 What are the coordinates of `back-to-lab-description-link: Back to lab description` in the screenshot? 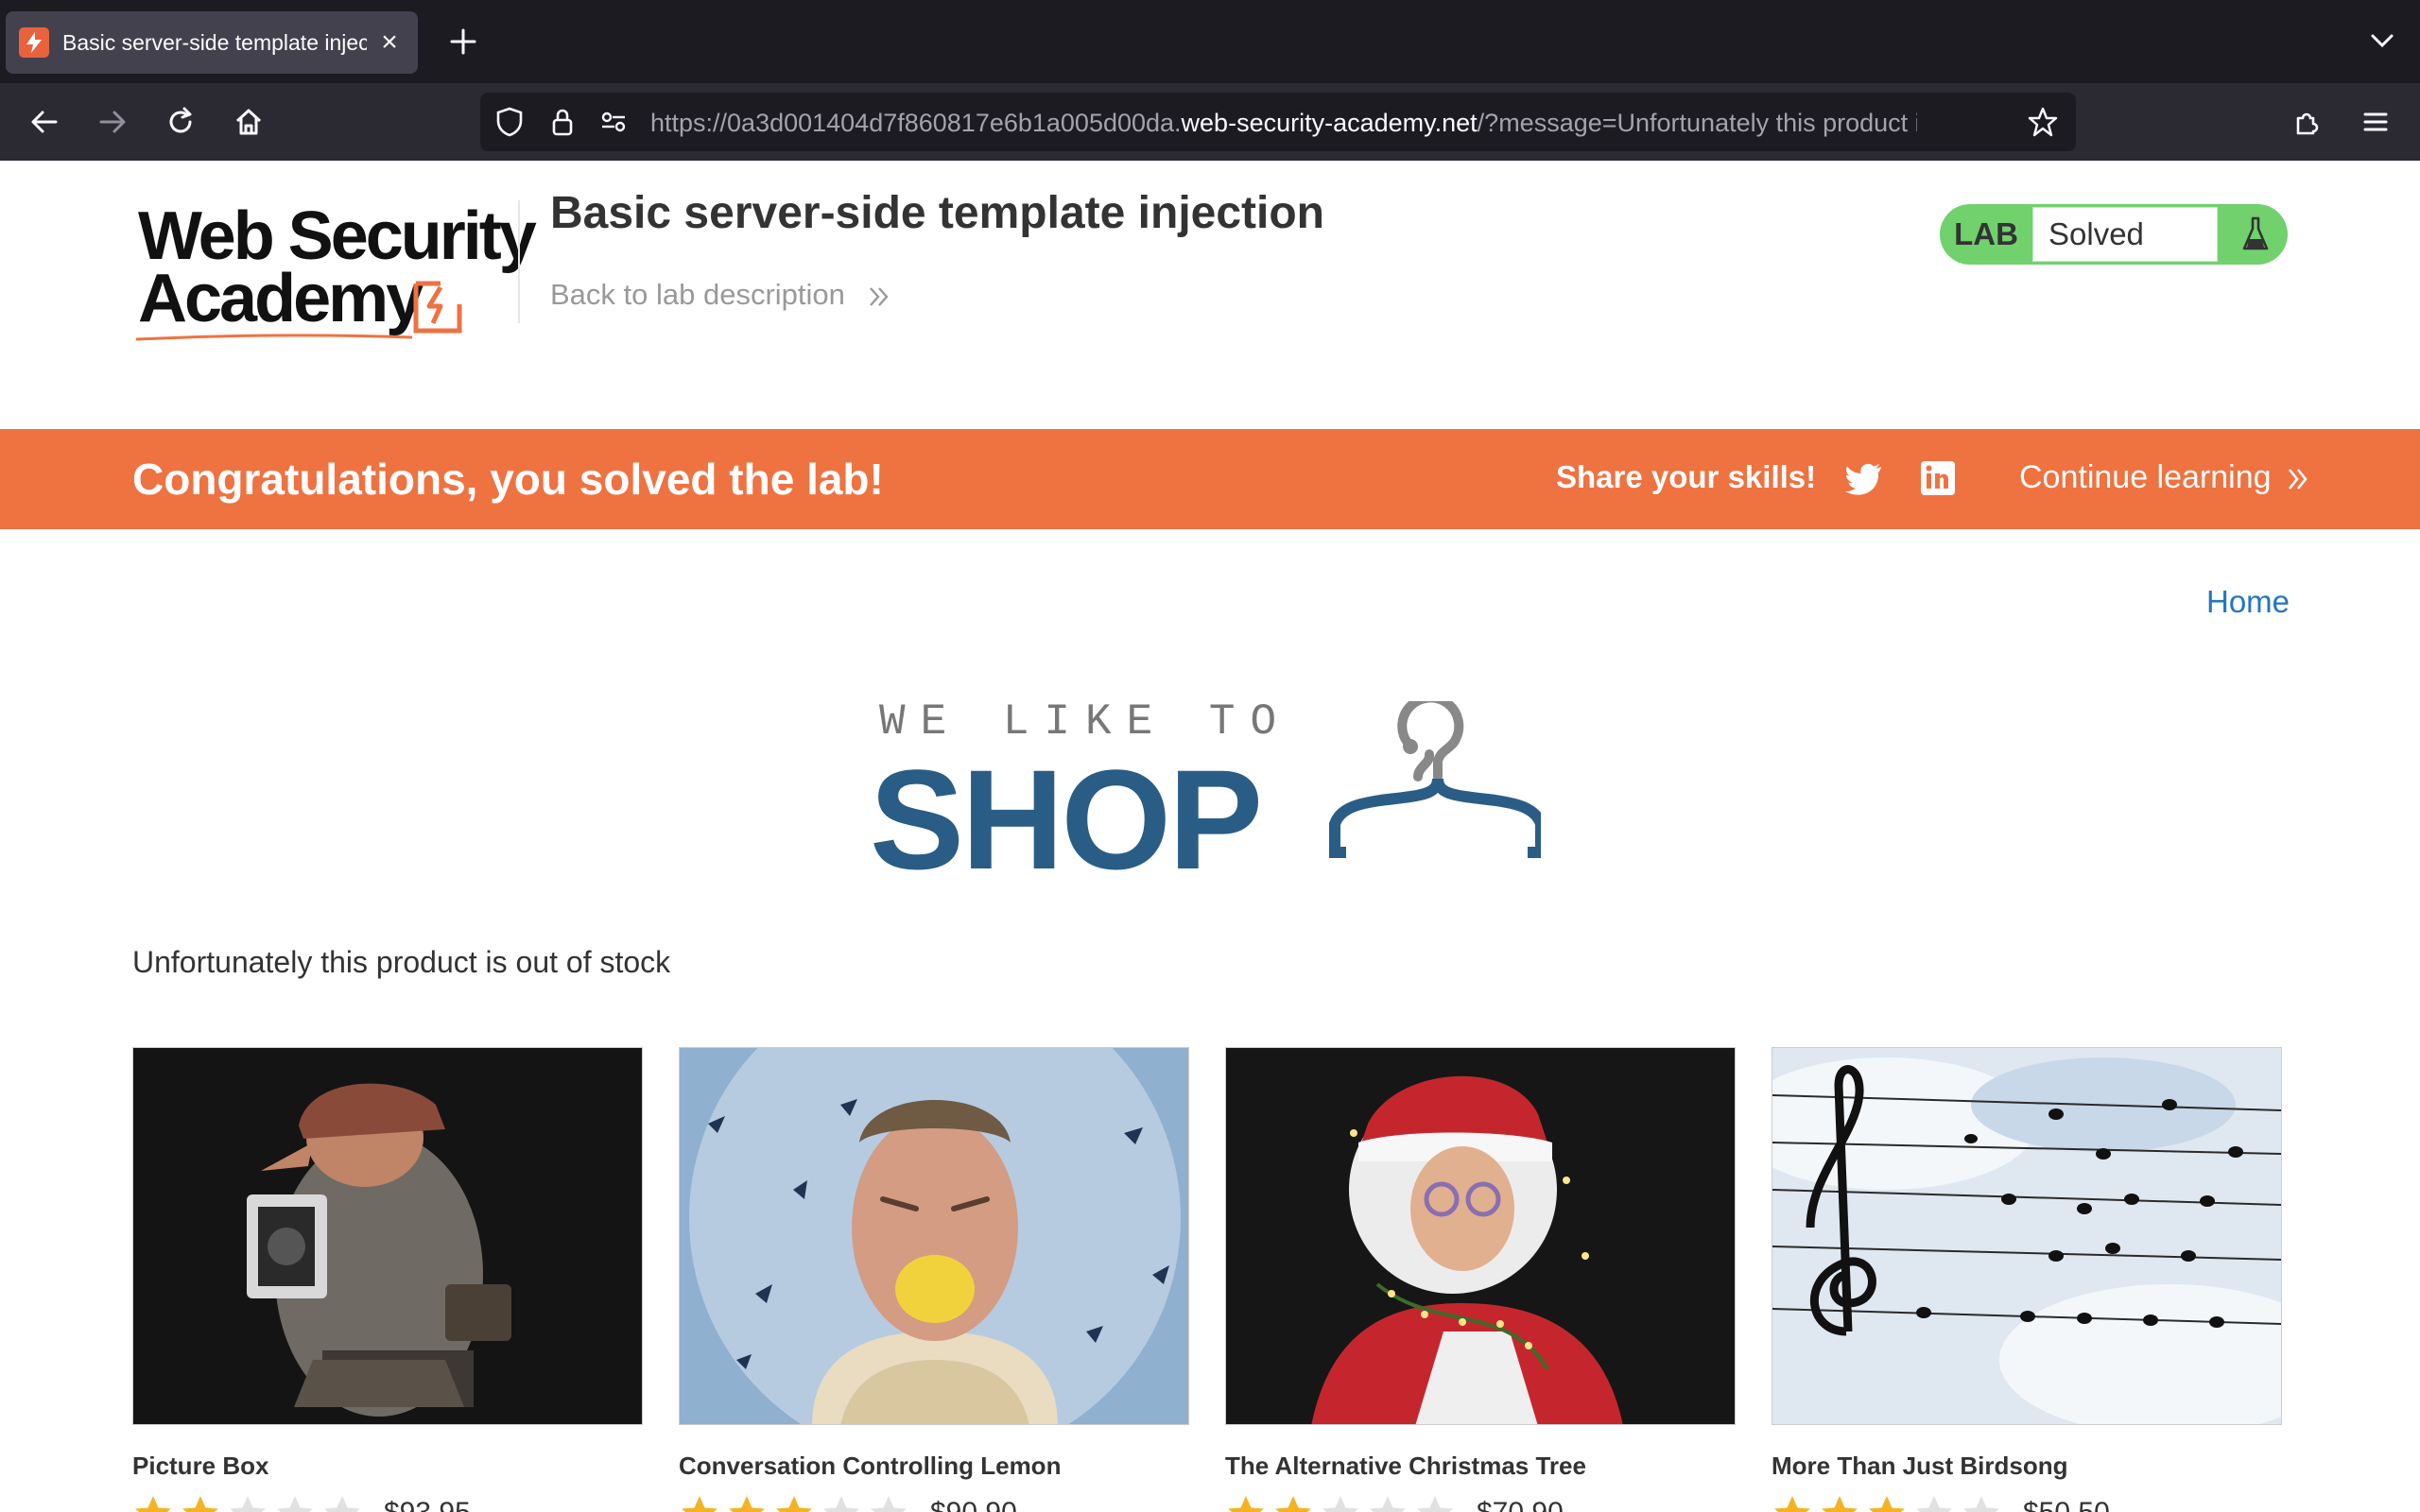 It's located at (721, 295).